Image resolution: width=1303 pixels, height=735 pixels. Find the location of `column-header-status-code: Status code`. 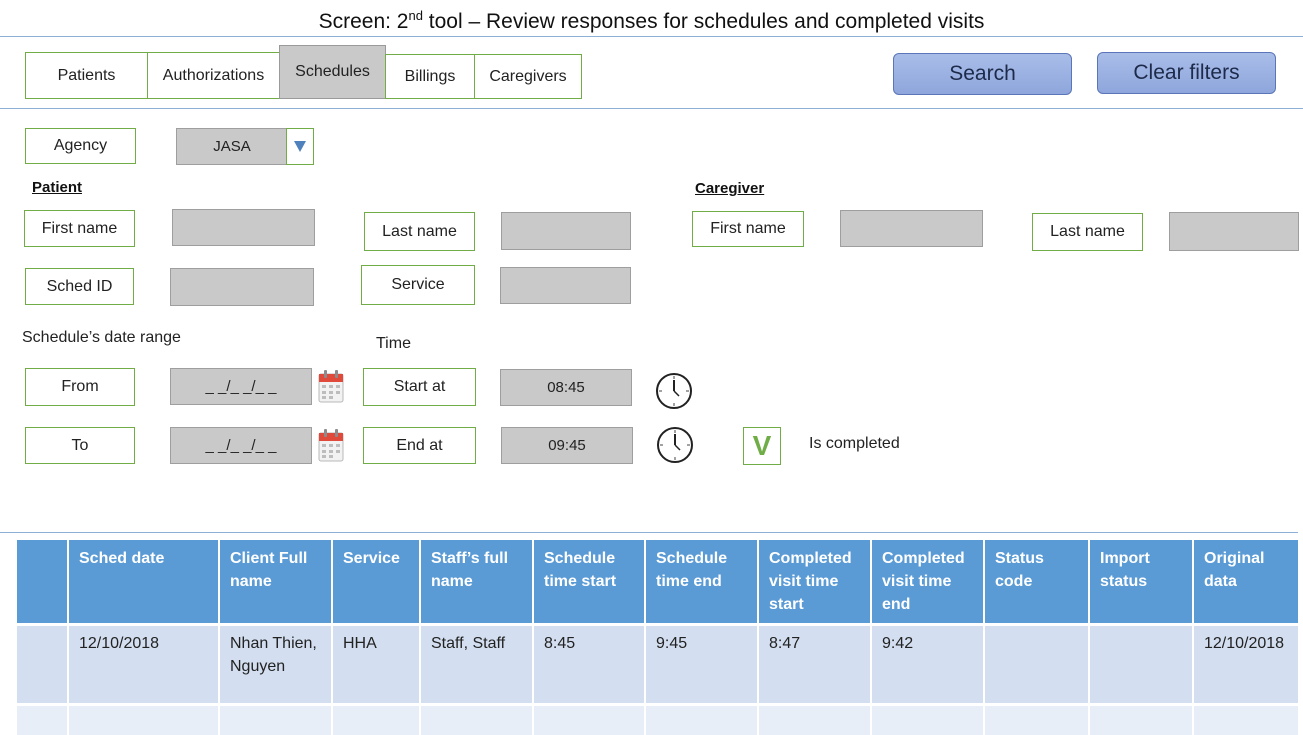

column-header-status-code: Status code is located at coordinates (1036, 582).